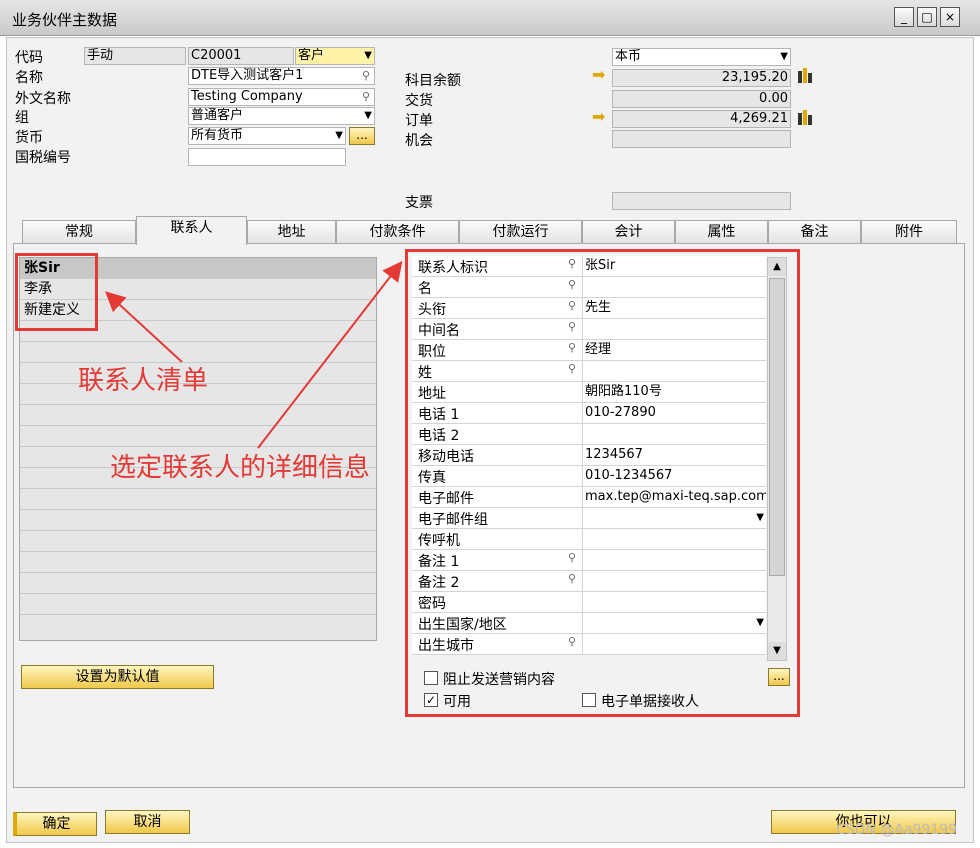 Image resolution: width=980 pixels, height=848 pixels. I want to click on watermark-text: CSDN @Aa99199, so click(897, 830).